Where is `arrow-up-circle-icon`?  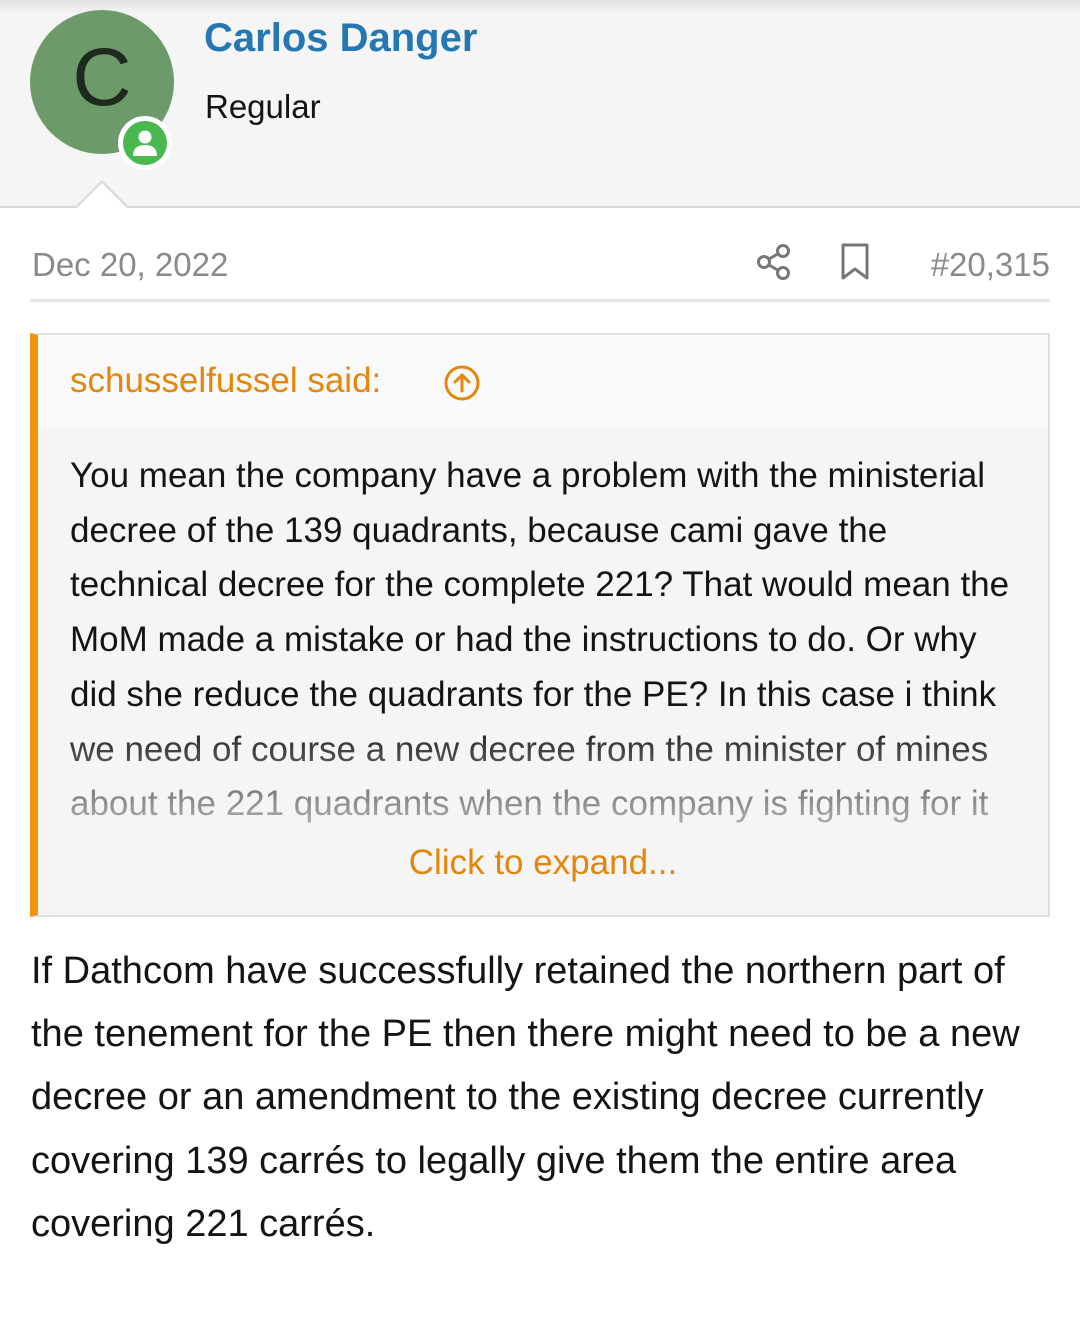 arrow-up-circle-icon is located at coordinates (462, 383).